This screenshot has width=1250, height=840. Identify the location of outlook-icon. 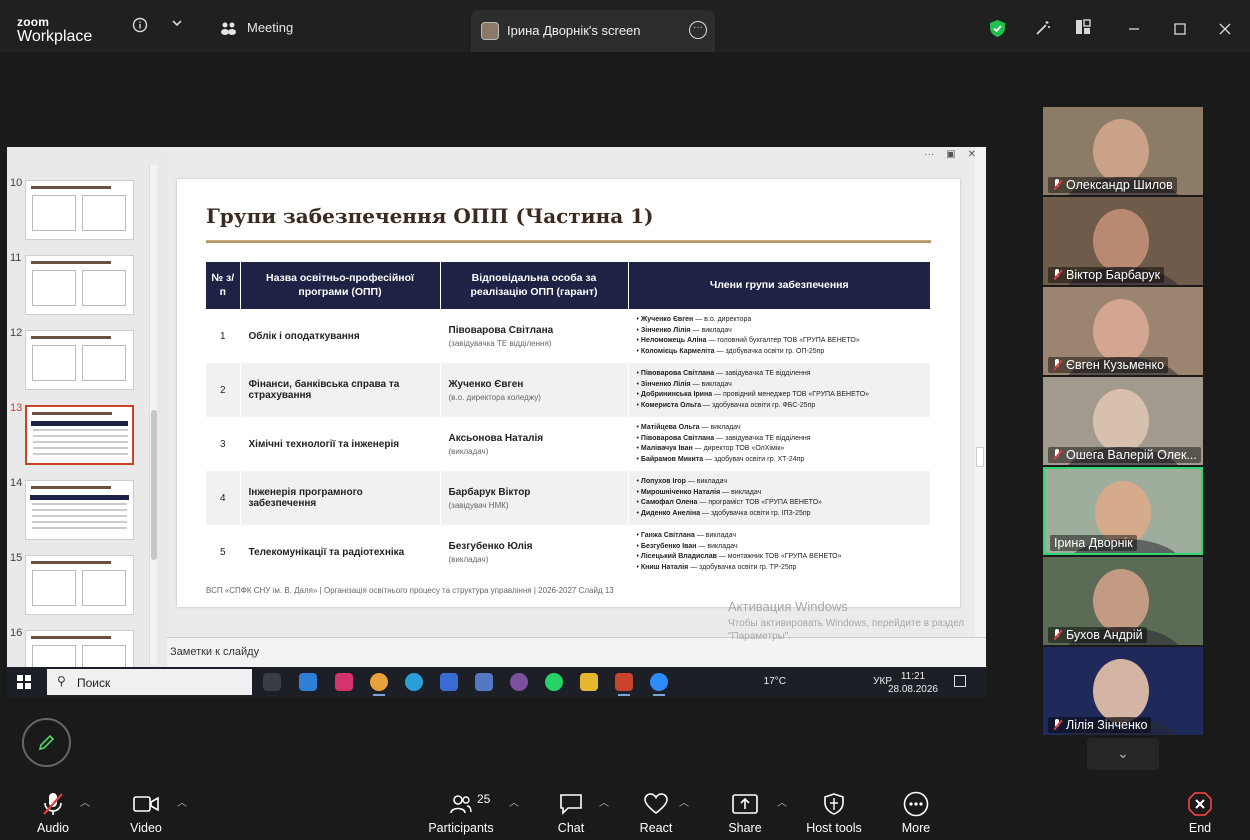
(308, 682).